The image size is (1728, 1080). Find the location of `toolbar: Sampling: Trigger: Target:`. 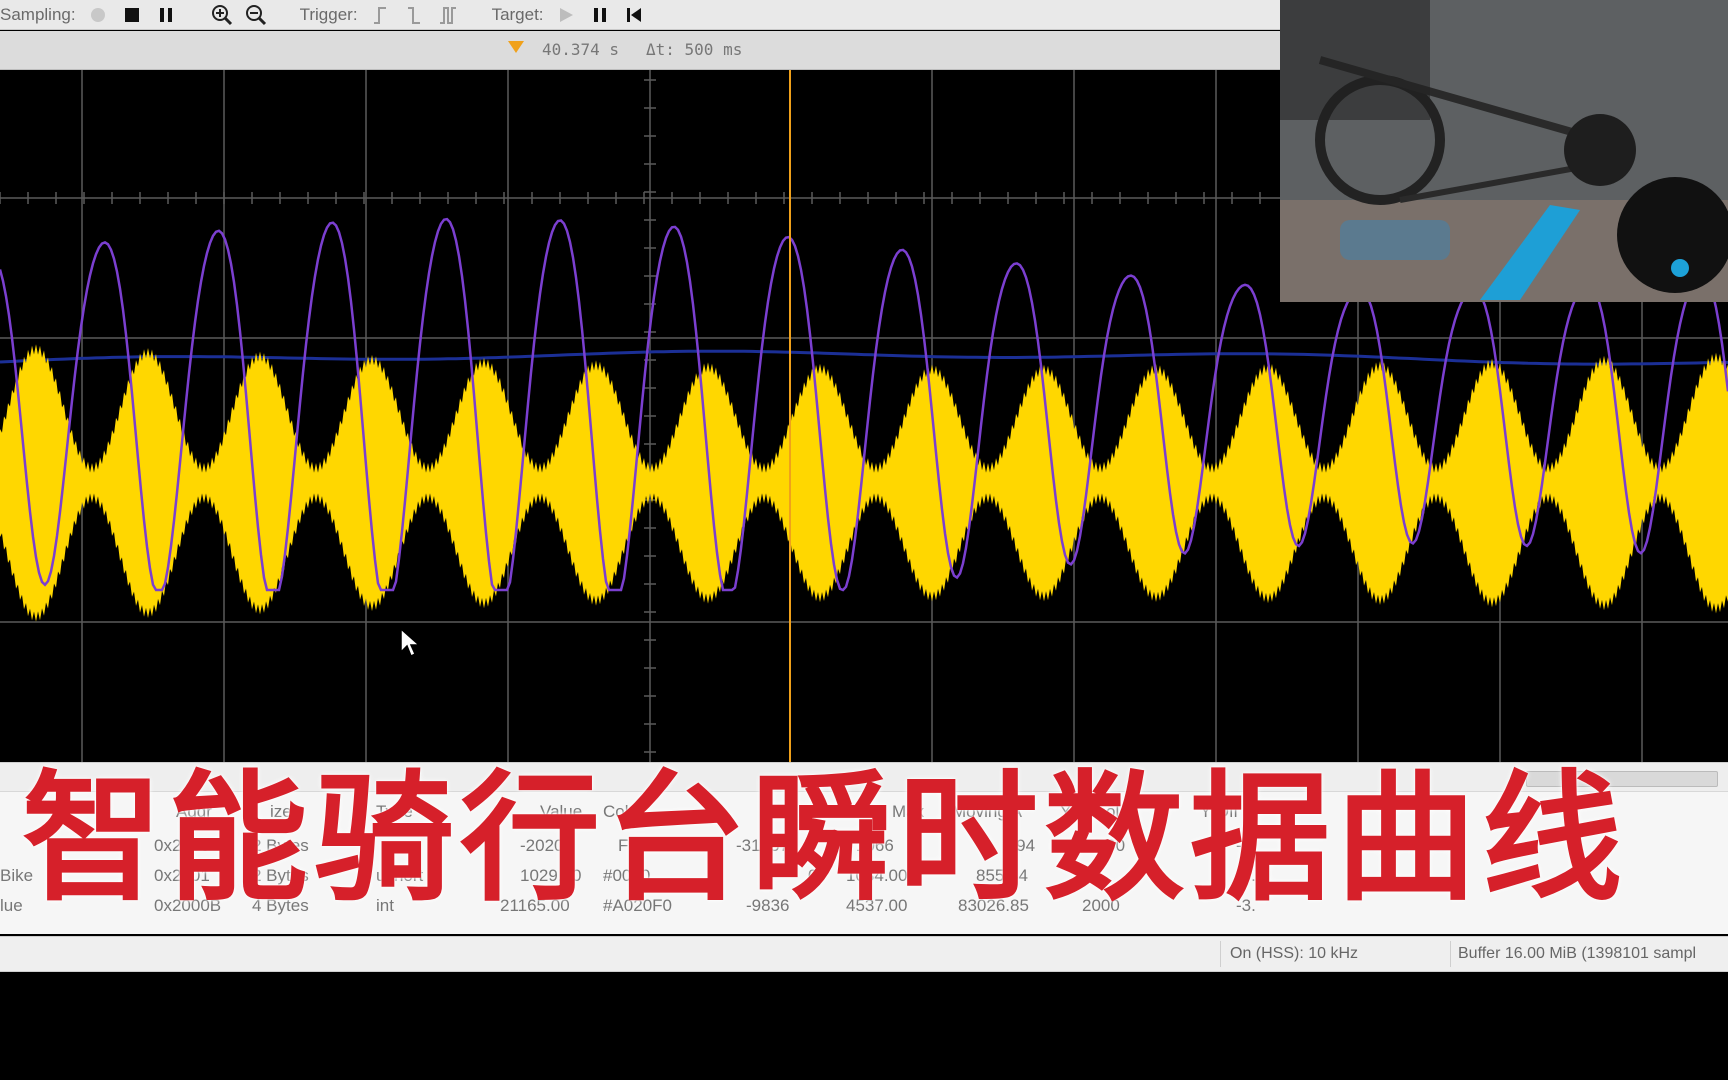

toolbar: Sampling: Trigger: Target: is located at coordinates (640, 15).